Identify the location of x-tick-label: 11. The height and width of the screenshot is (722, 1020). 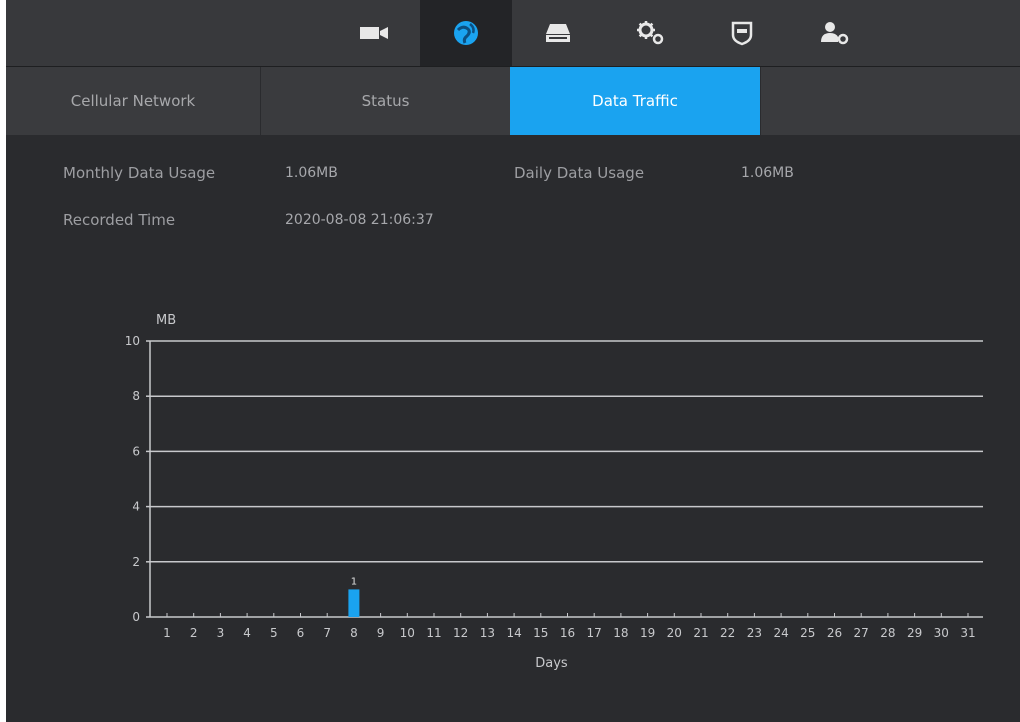
(433, 633).